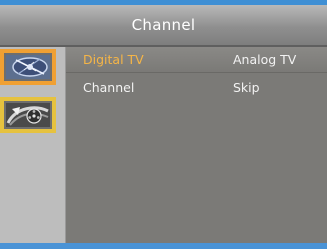  I want to click on menu-row-digital-tv: Digital TV Analog TV, so click(196, 60).